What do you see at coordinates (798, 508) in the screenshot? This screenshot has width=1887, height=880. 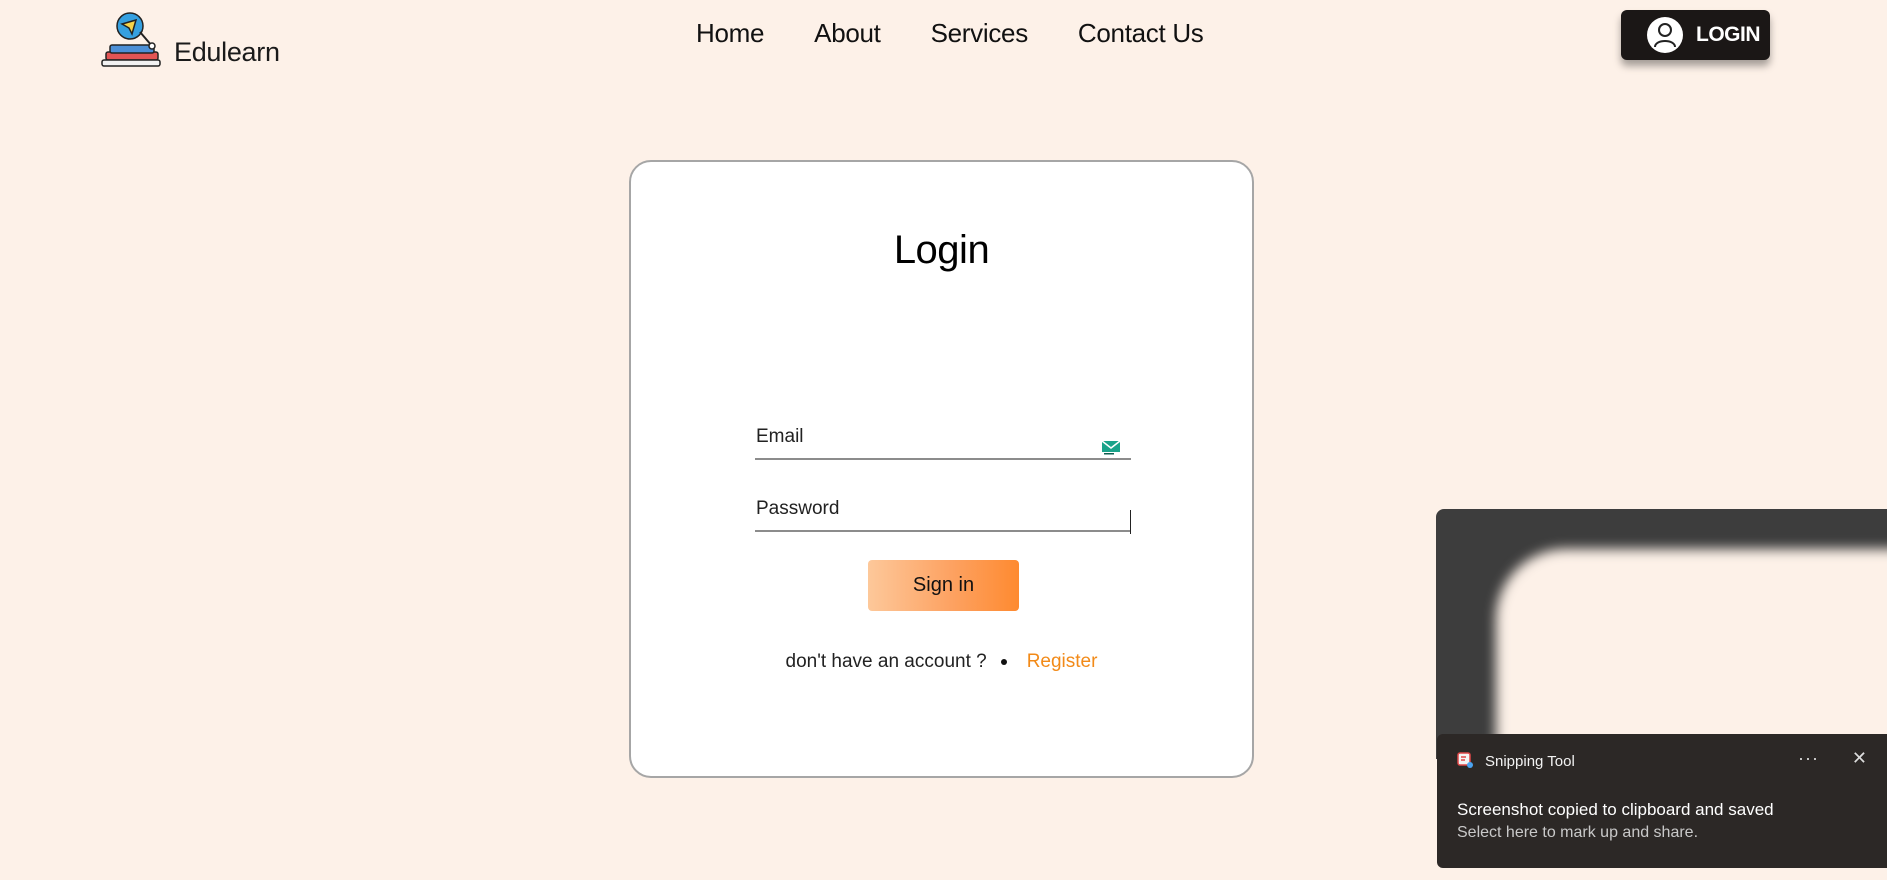 I see `password-placeholder: Password` at bounding box center [798, 508].